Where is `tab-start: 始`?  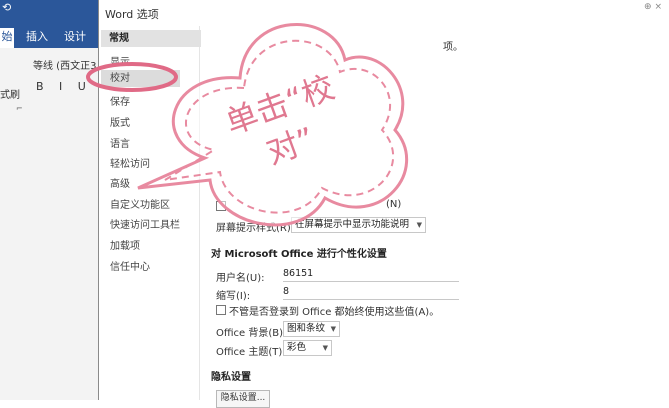 tab-start: 始 is located at coordinates (7, 38).